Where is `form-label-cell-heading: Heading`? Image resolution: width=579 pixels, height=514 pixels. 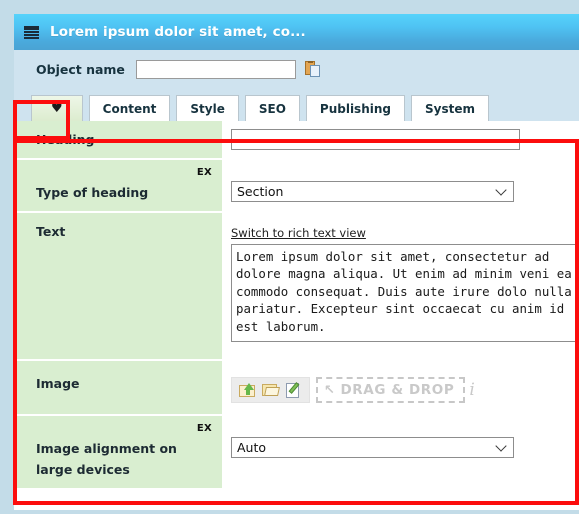 form-label-cell-heading: Heading is located at coordinates (118, 140).